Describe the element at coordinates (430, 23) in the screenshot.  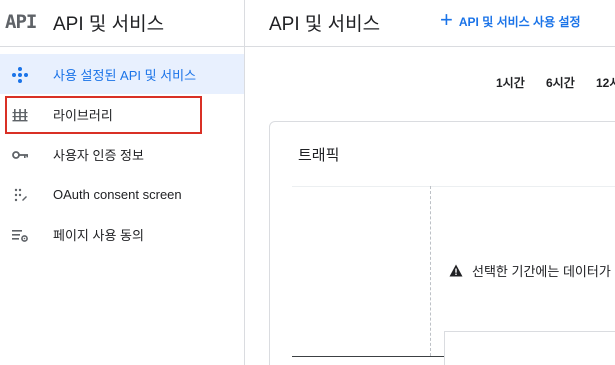
I see `main-header: API 및 서비스 + API 및 서비스 사용 설정` at that location.